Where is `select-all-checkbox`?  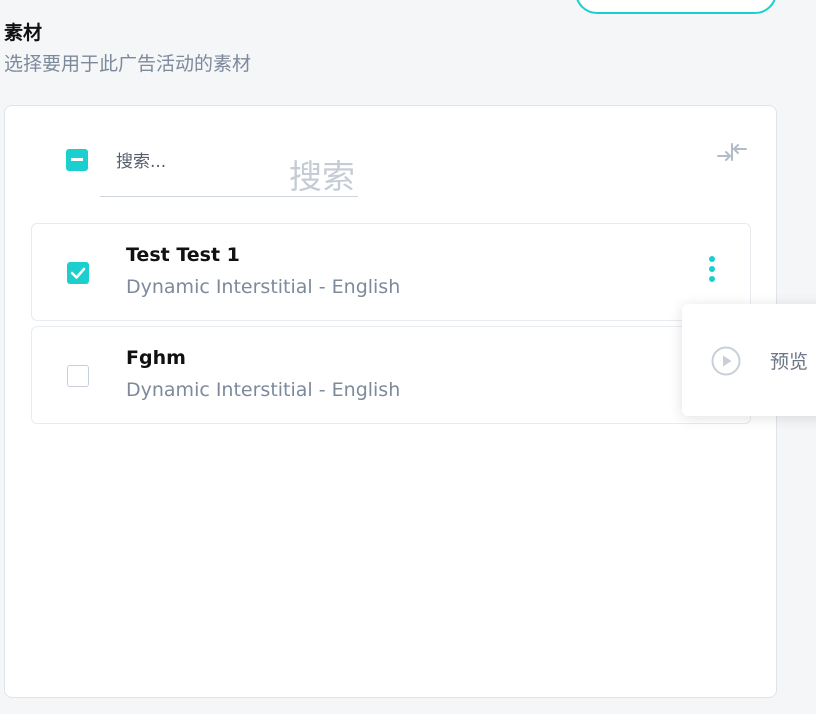 select-all-checkbox is located at coordinates (77, 160).